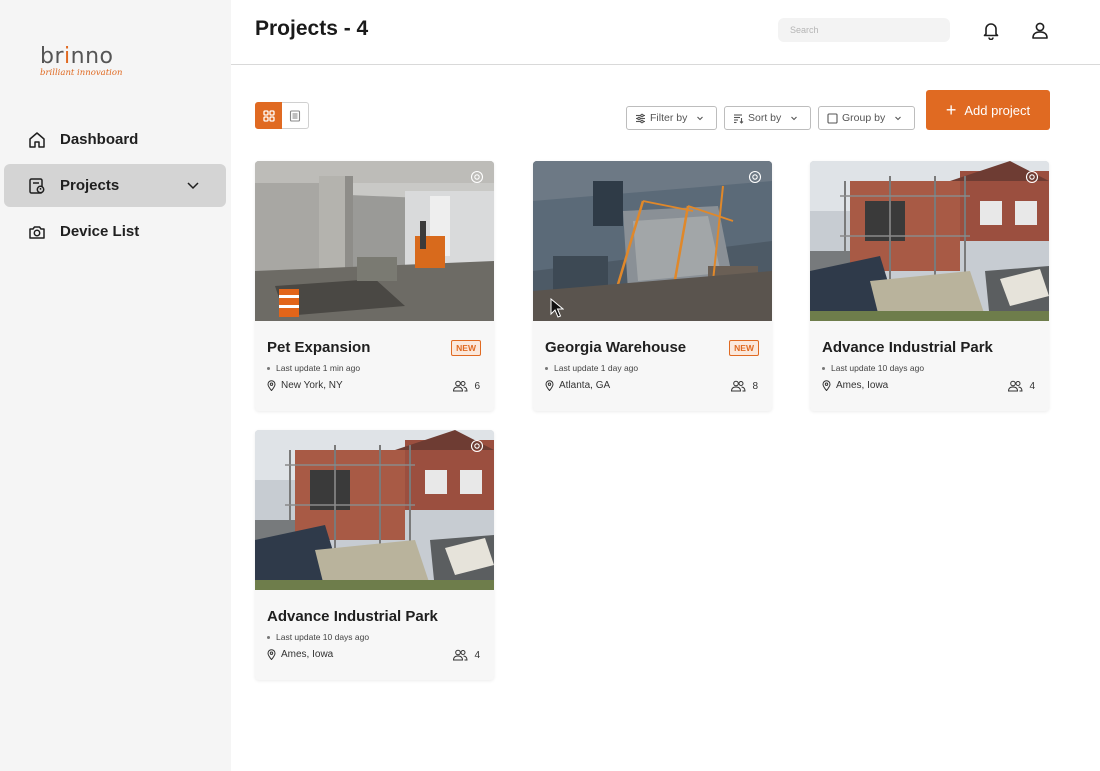 Image resolution: width=1100 pixels, height=771 pixels. Describe the element at coordinates (312, 28) in the screenshot. I see `page-title: Projects - 4` at that location.